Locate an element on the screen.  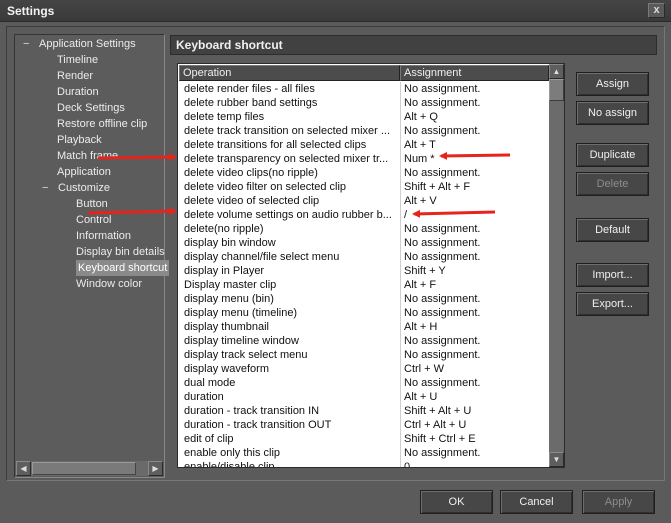
scroll-right-button: ▶ is located at coordinates (155, 468).